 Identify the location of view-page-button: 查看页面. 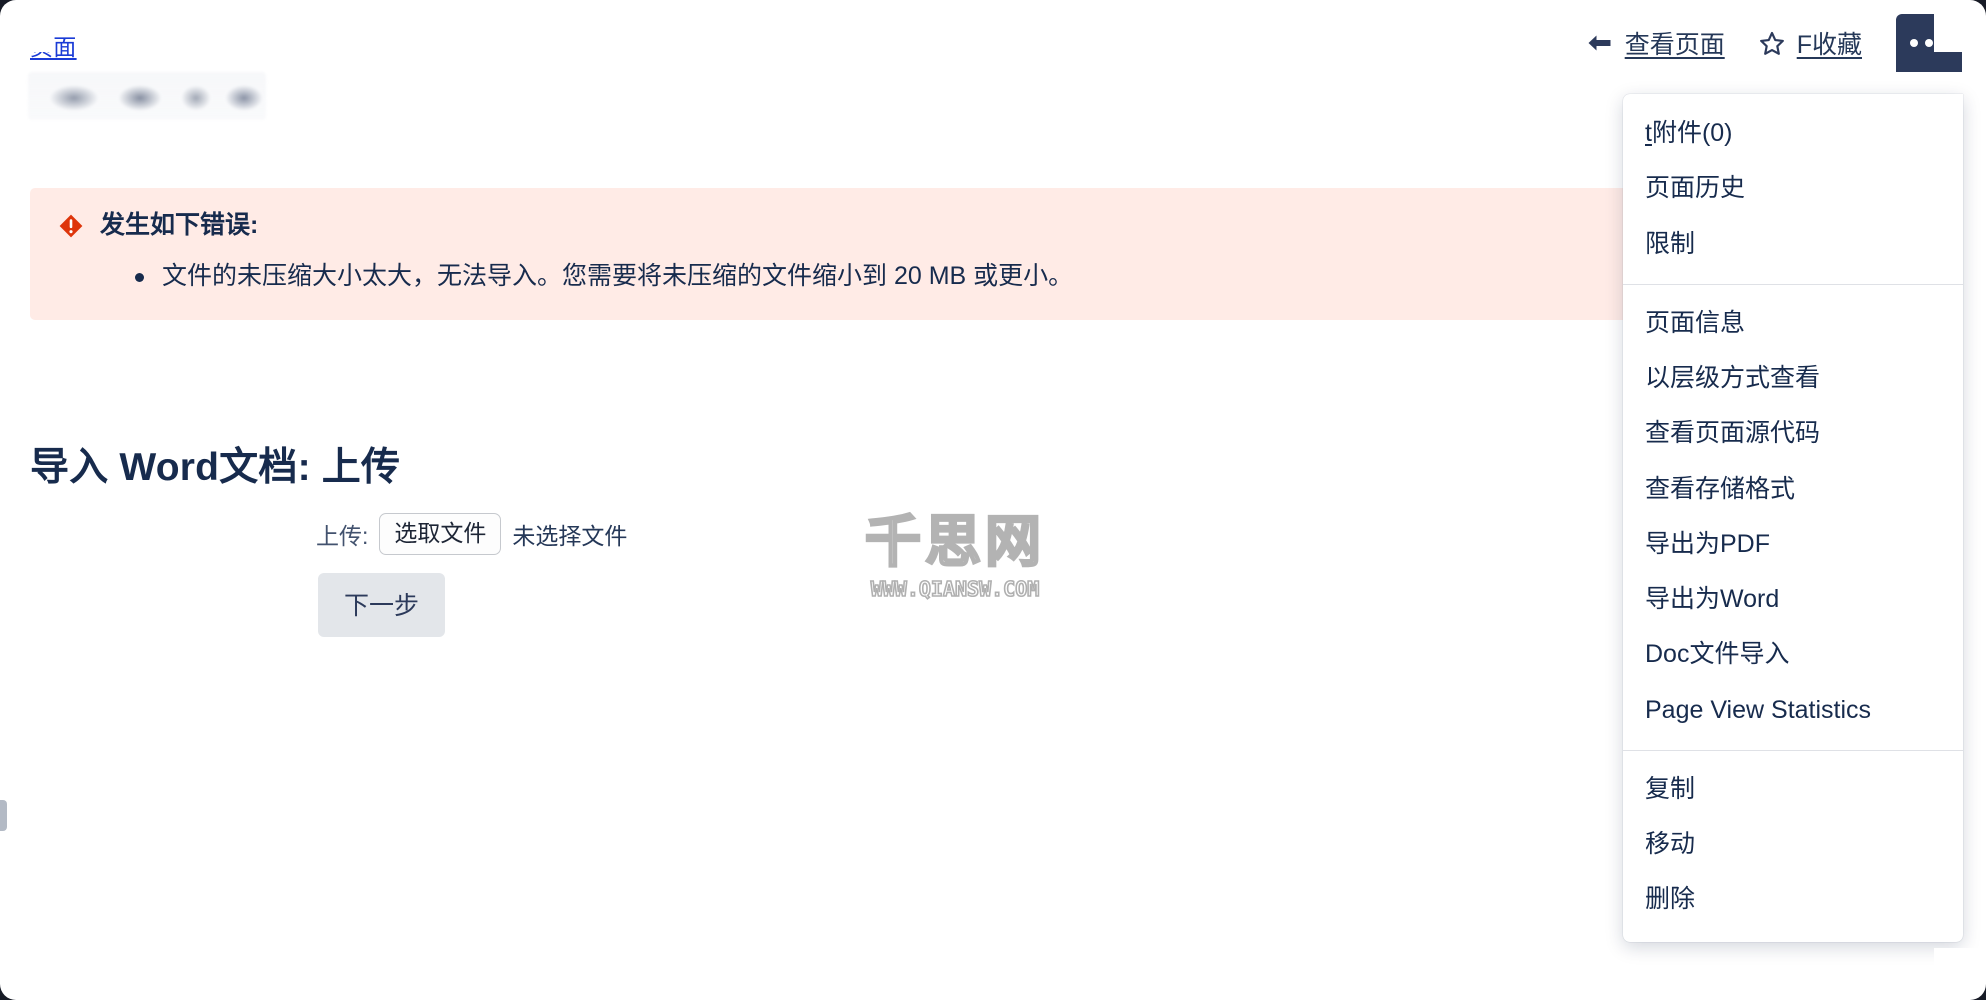
(1655, 43).